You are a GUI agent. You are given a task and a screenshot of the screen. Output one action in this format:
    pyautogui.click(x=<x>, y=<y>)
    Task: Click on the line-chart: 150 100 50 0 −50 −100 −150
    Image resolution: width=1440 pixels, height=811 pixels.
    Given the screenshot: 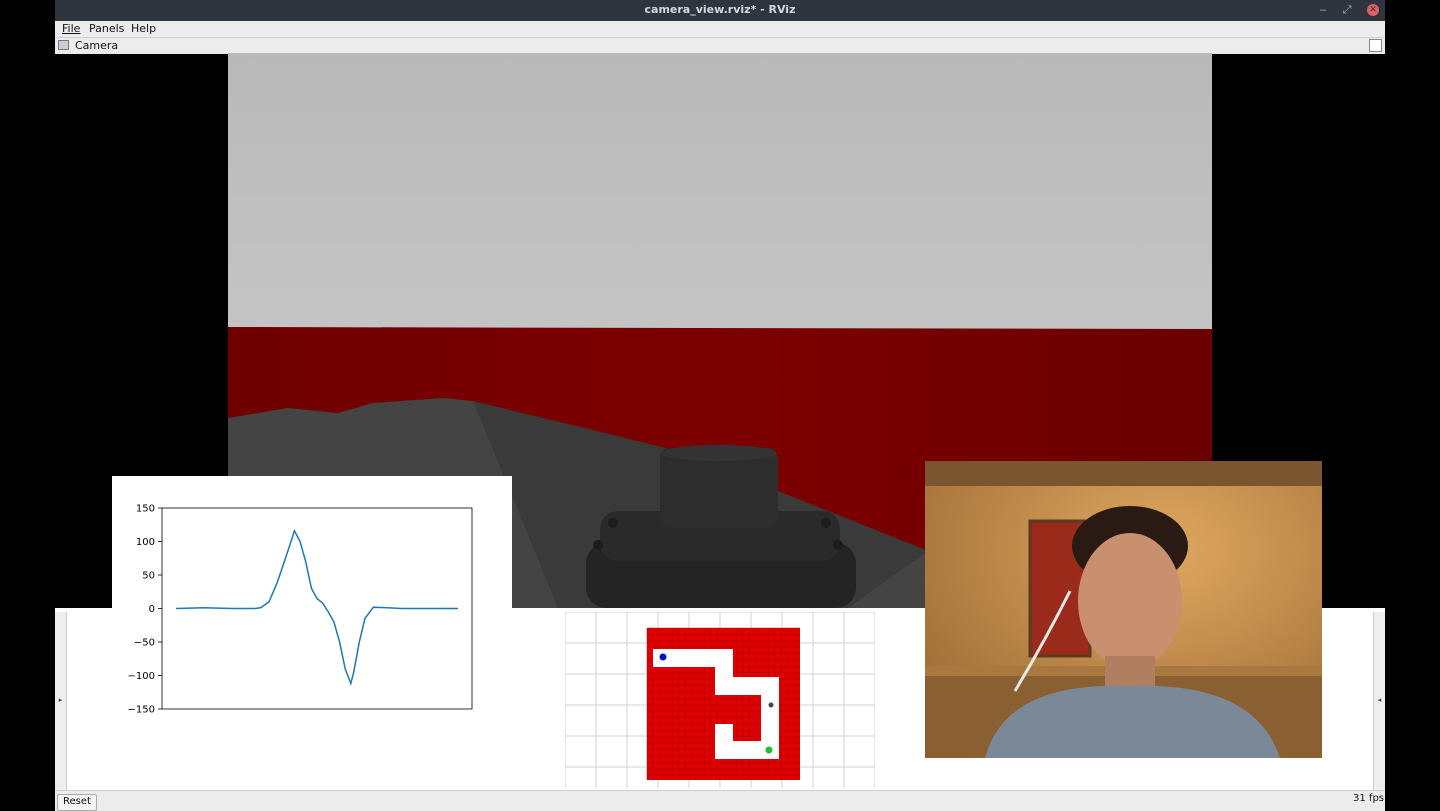 What is the action you would take?
    pyautogui.click(x=312, y=598)
    